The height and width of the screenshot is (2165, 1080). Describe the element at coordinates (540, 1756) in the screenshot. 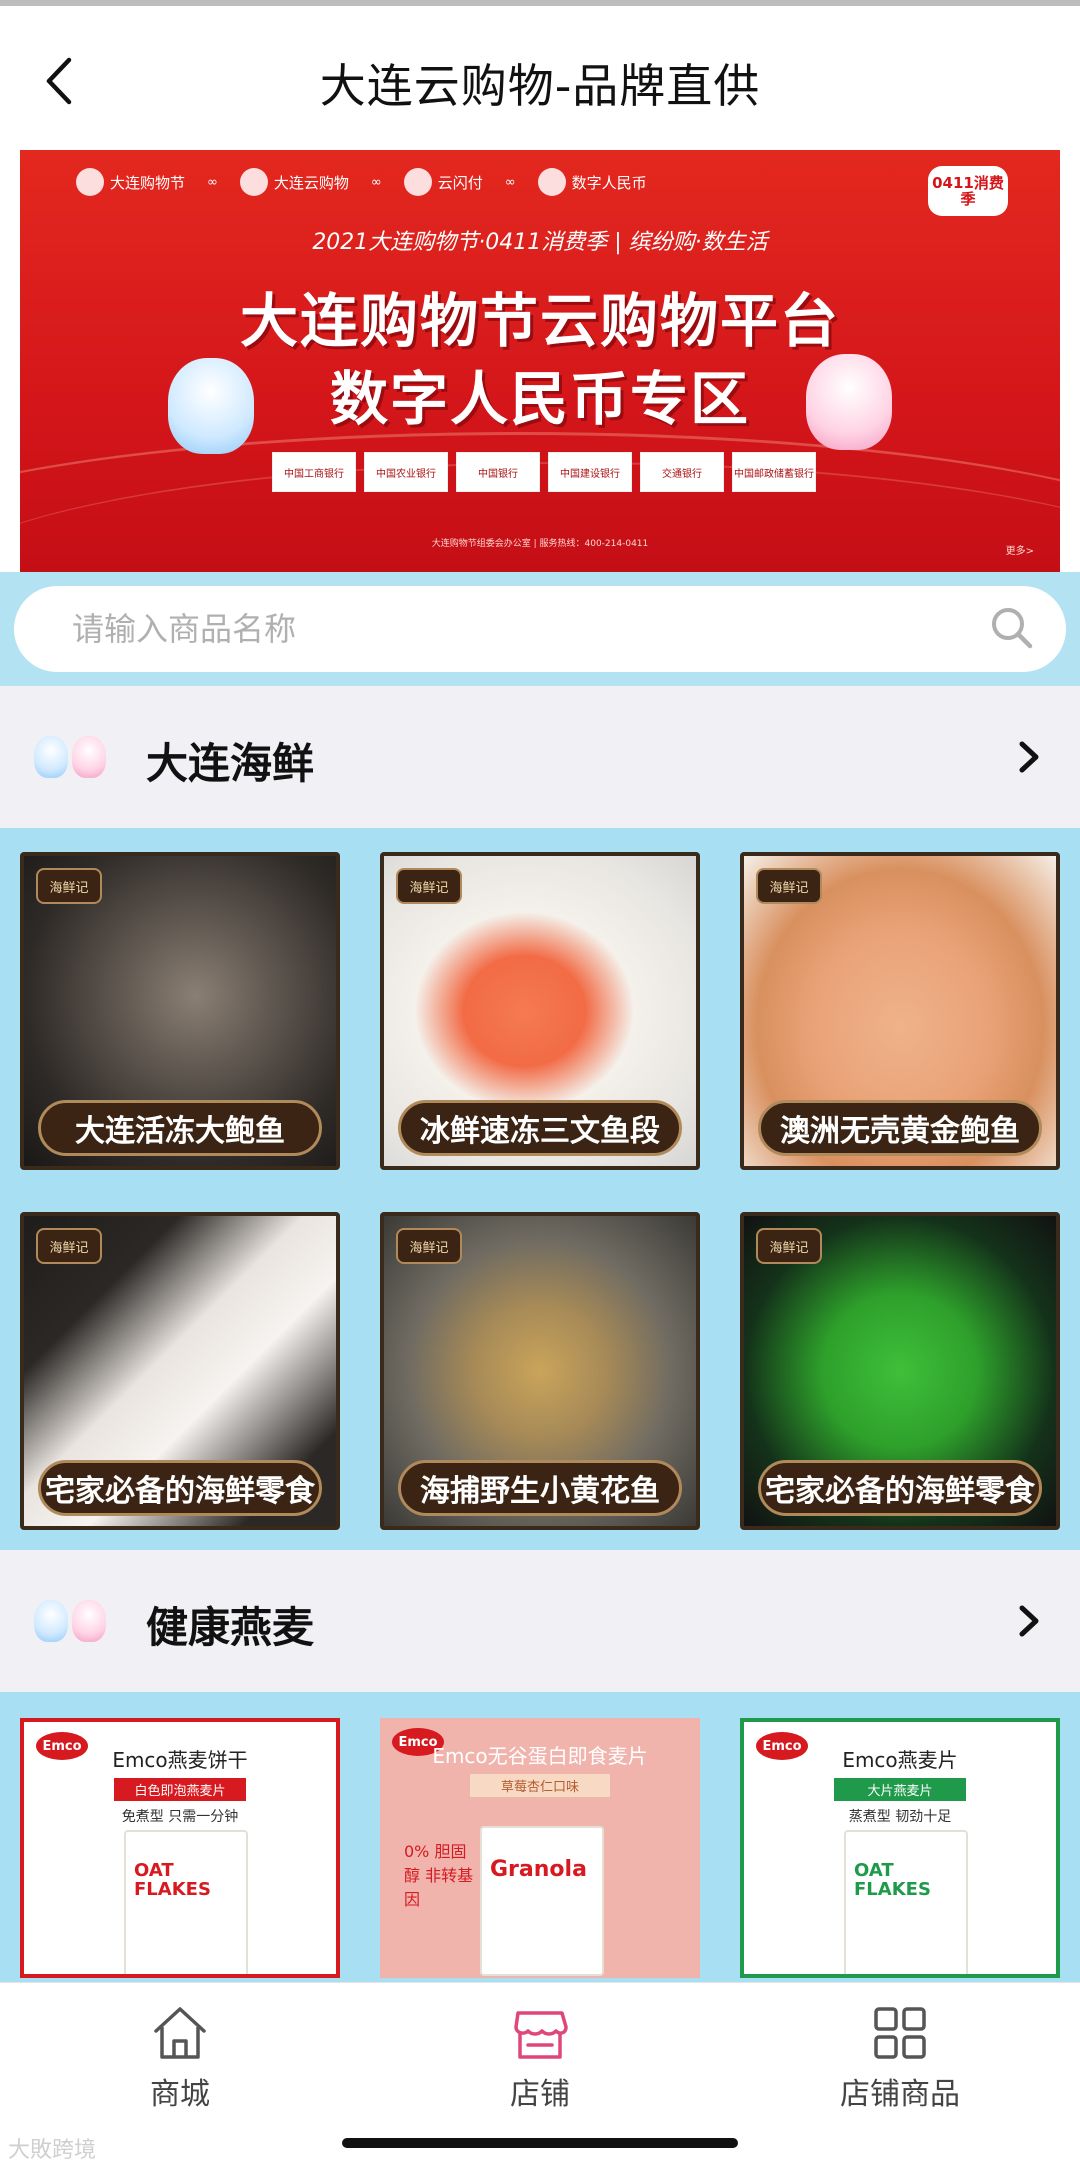

I see `product-title: Emco无谷蛋白即食麦片` at that location.